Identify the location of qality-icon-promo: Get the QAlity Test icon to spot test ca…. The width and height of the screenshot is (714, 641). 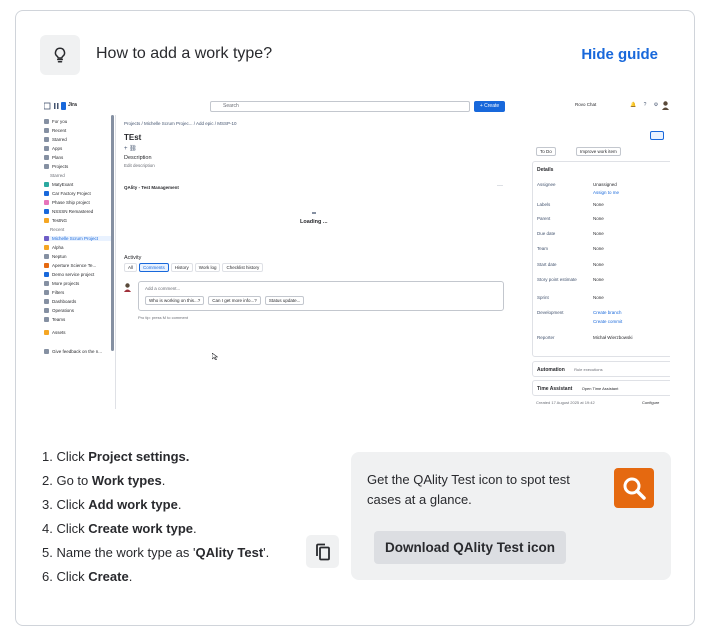
(511, 516).